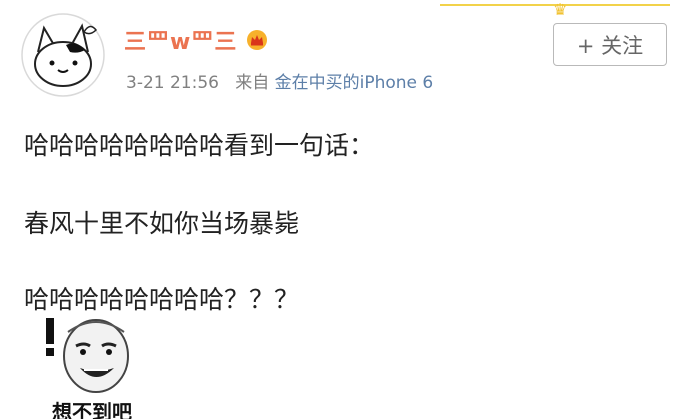 Image resolution: width=690 pixels, height=419 pixels. I want to click on avatar, so click(63, 55).